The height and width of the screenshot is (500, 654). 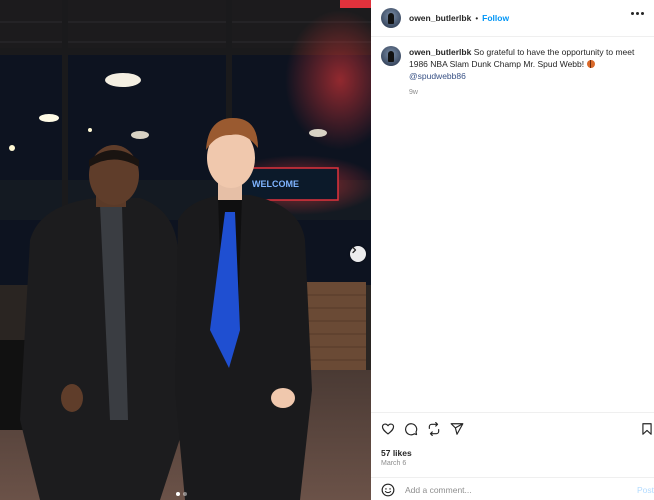 I want to click on caption-mention: @spudwebb86, so click(x=437, y=76).